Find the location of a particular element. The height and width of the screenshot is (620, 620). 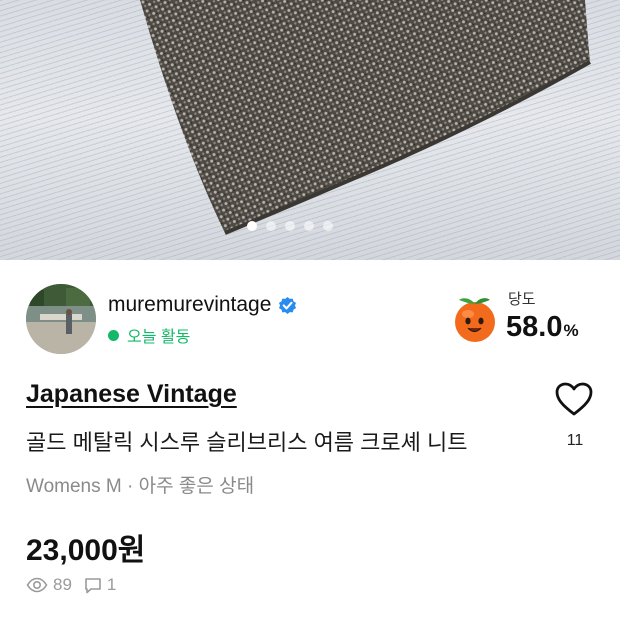

heart-icon is located at coordinates (574, 399).